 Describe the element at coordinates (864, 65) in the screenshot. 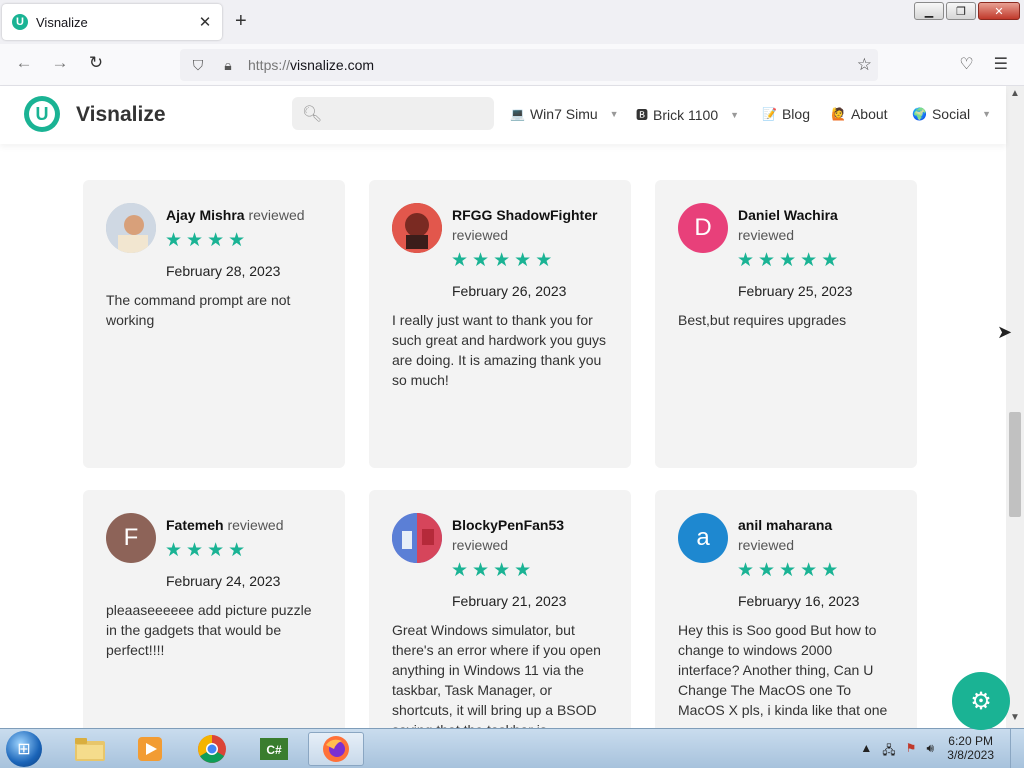

I see `bookmark-star-icon: ☆` at that location.